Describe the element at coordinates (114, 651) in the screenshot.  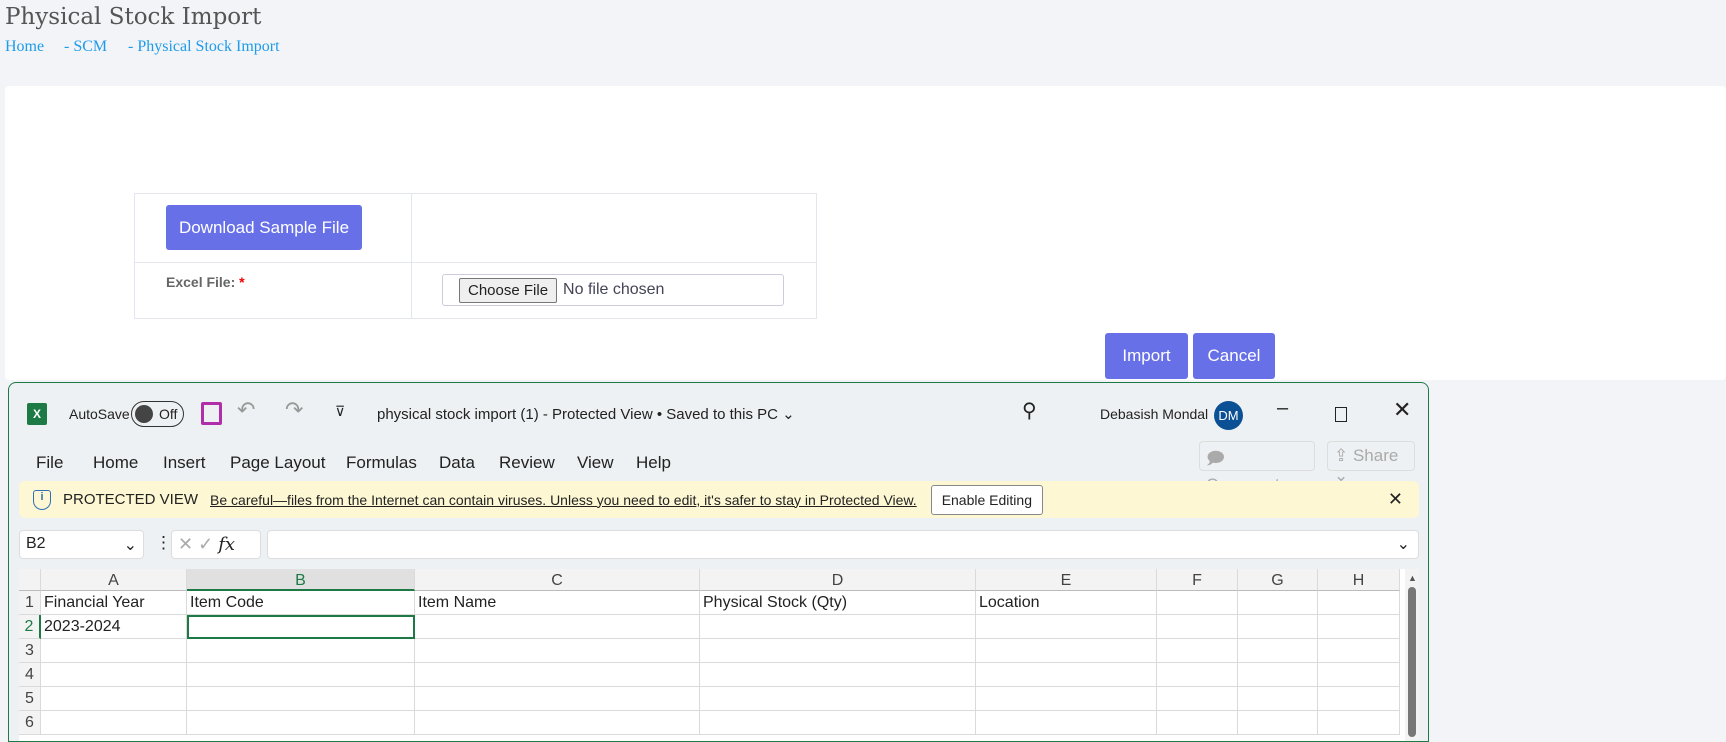
I see `cell-A3` at that location.